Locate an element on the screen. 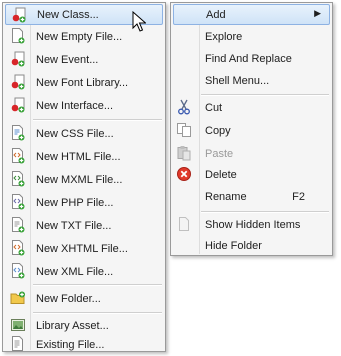 The image size is (341, 356). library-asset-icon is located at coordinates (18, 325).